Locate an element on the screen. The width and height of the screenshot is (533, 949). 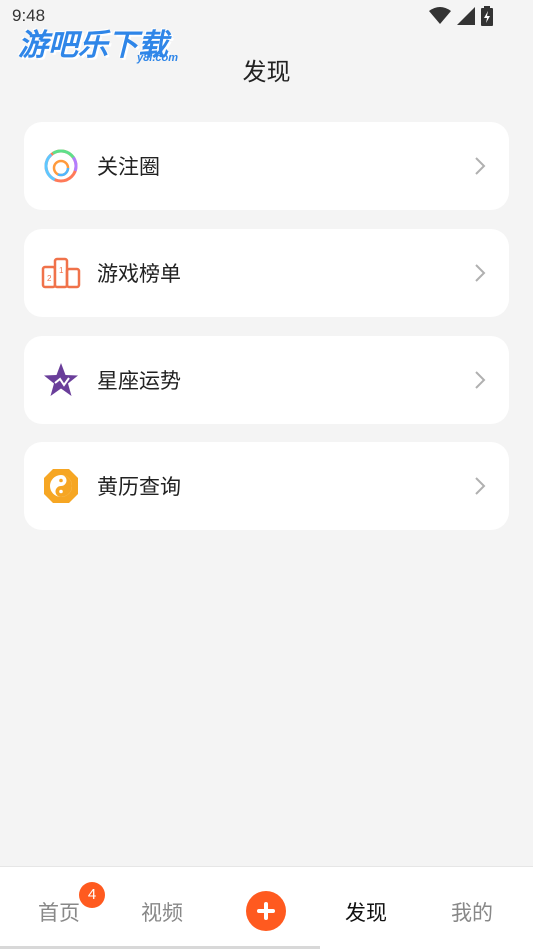
home-notification-badge: 4 is located at coordinates (92, 895).